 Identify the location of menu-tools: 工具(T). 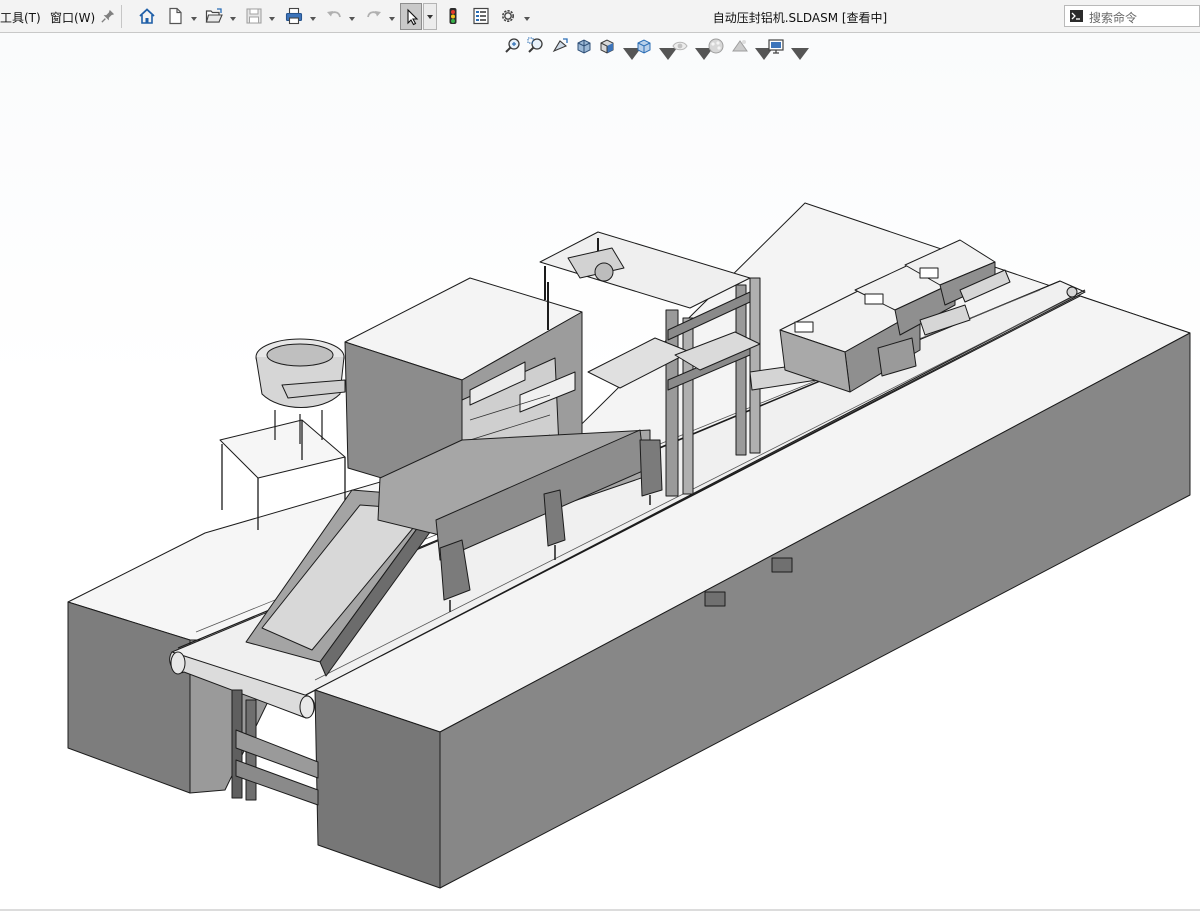
(20, 17).